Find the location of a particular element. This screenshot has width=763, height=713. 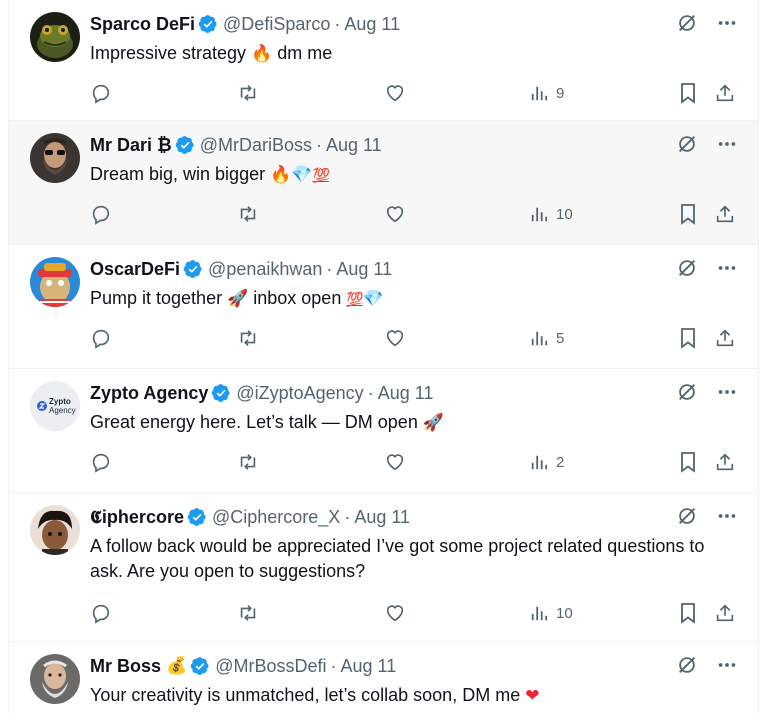

zypto-logo-text: Agency is located at coordinates (62, 410).